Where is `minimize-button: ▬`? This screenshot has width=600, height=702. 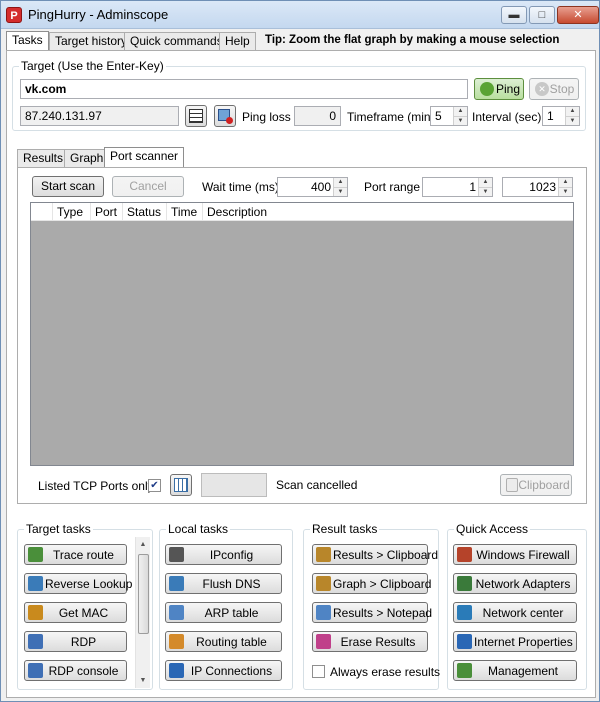
minimize-button: ▬ is located at coordinates (514, 15).